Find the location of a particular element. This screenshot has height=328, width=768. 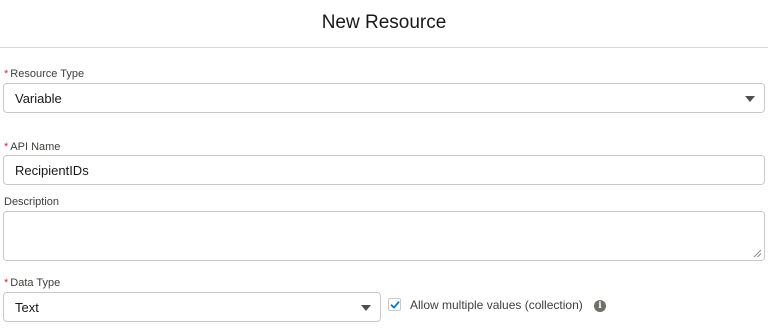

api-name-label-text: API Name is located at coordinates (35, 147).